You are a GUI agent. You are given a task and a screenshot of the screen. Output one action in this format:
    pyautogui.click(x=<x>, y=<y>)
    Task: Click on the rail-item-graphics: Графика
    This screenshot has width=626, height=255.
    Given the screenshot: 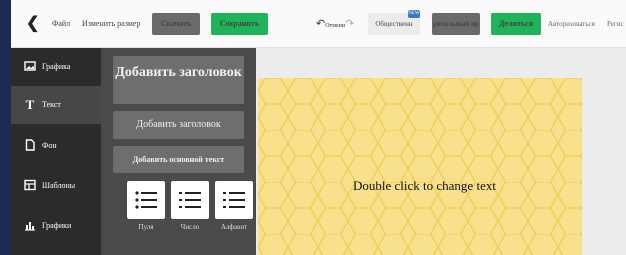 What is the action you would take?
    pyautogui.click(x=56, y=67)
    